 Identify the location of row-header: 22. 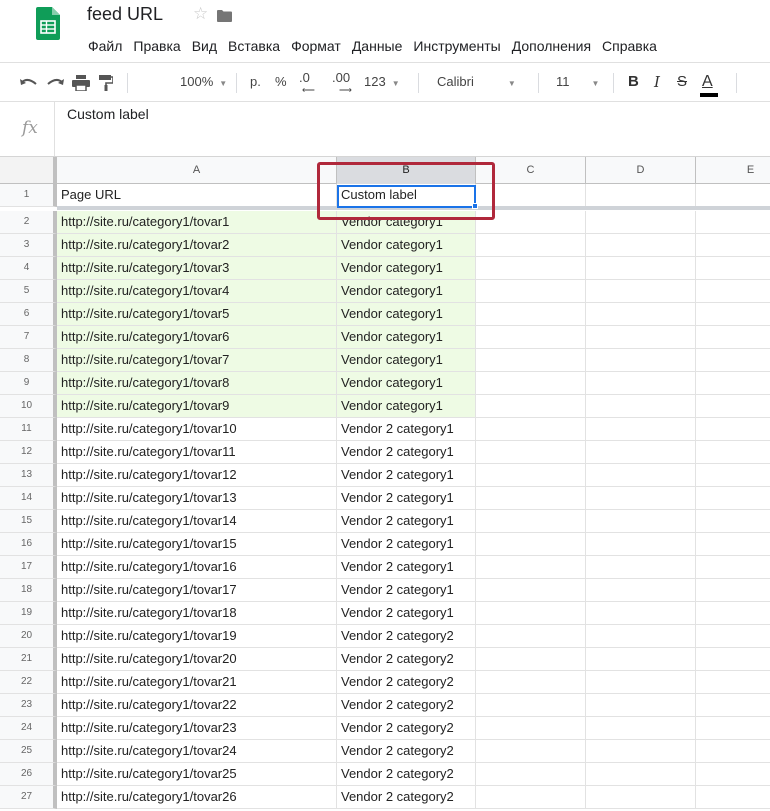
(28, 682).